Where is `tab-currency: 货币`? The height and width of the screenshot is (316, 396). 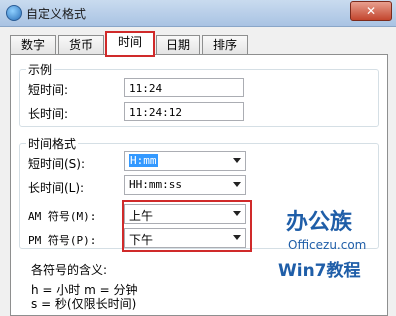
tab-currency: 货币 is located at coordinates (81, 45).